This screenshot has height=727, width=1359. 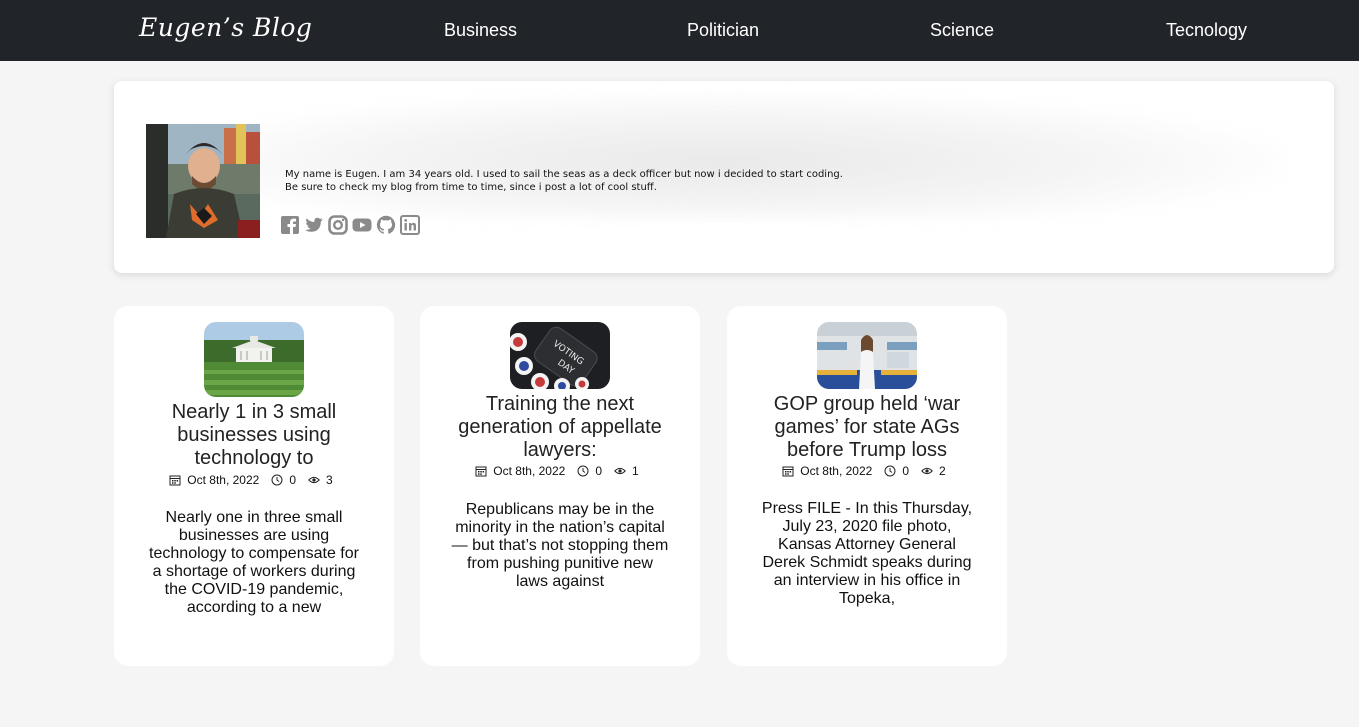 I want to click on instagram-icon, so click(x=338, y=225).